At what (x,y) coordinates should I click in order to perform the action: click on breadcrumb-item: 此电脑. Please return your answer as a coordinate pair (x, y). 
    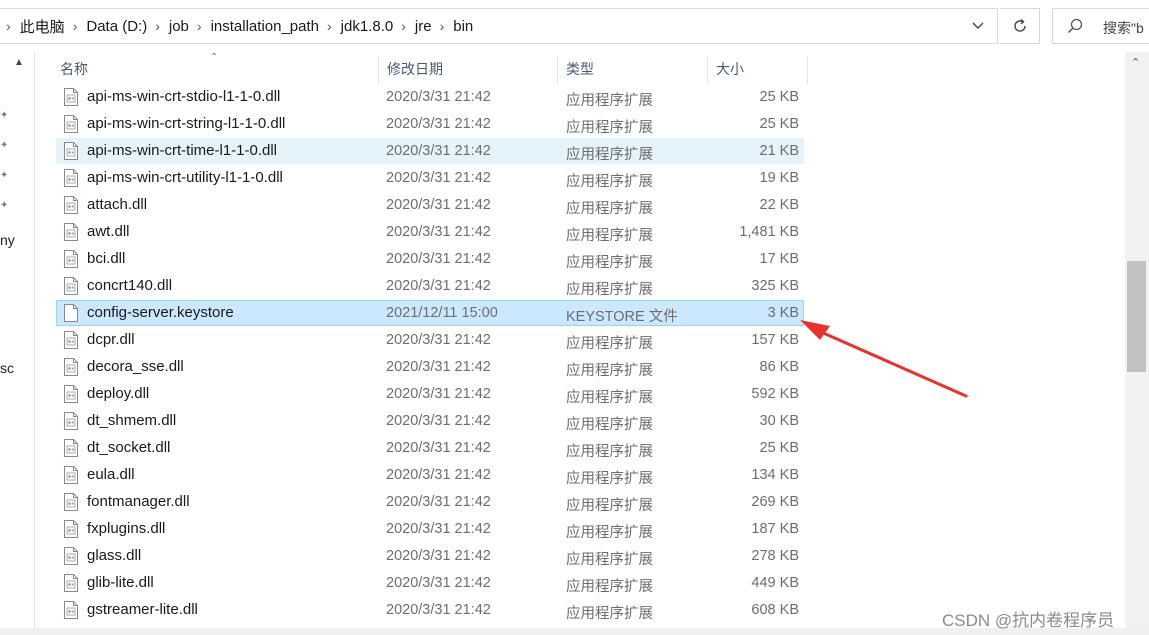
    Looking at the image, I should click on (42, 26).